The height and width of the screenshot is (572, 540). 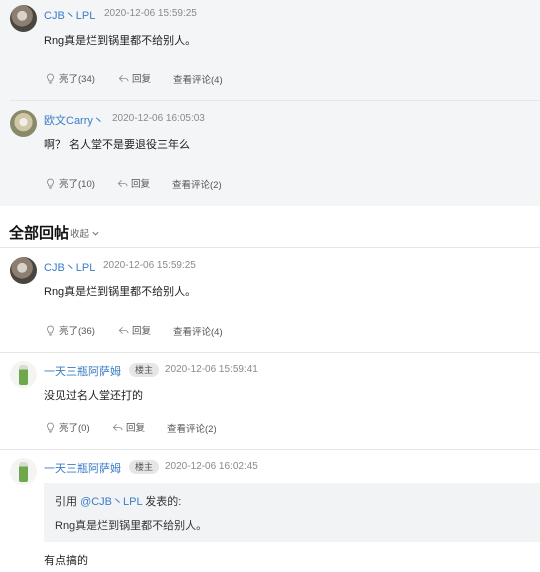 What do you see at coordinates (95, 233) in the screenshot?
I see `chevron-down-icon` at bounding box center [95, 233].